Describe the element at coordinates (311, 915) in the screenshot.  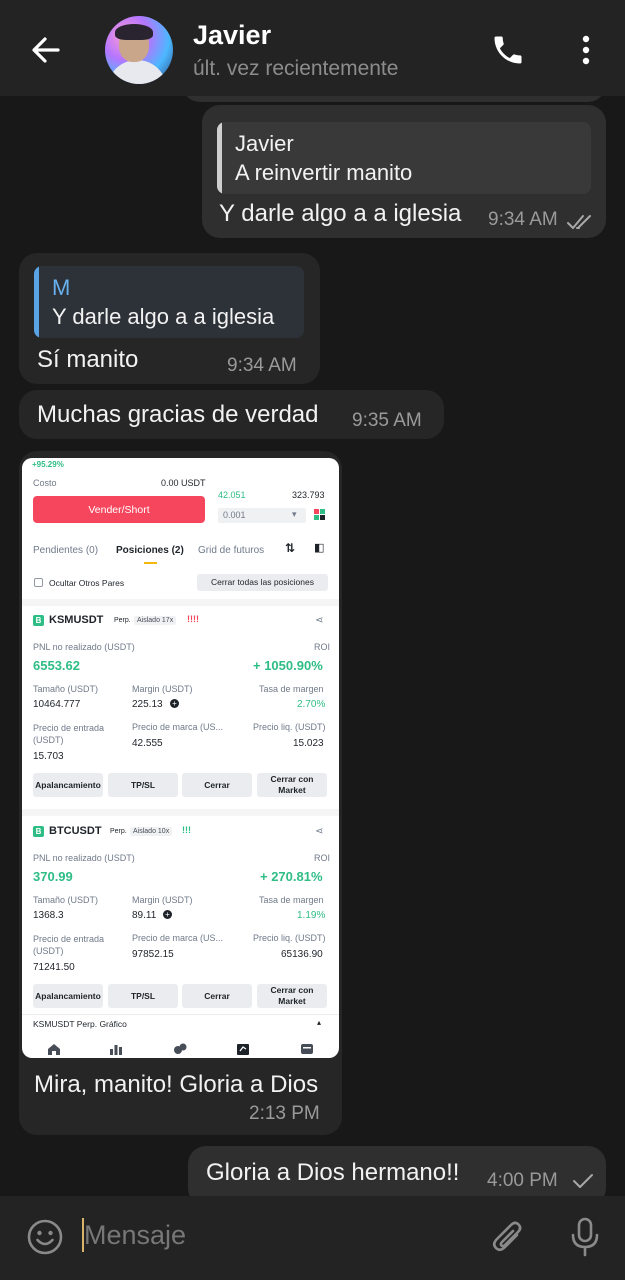
I see `margin-rate-value: 1.19%` at that location.